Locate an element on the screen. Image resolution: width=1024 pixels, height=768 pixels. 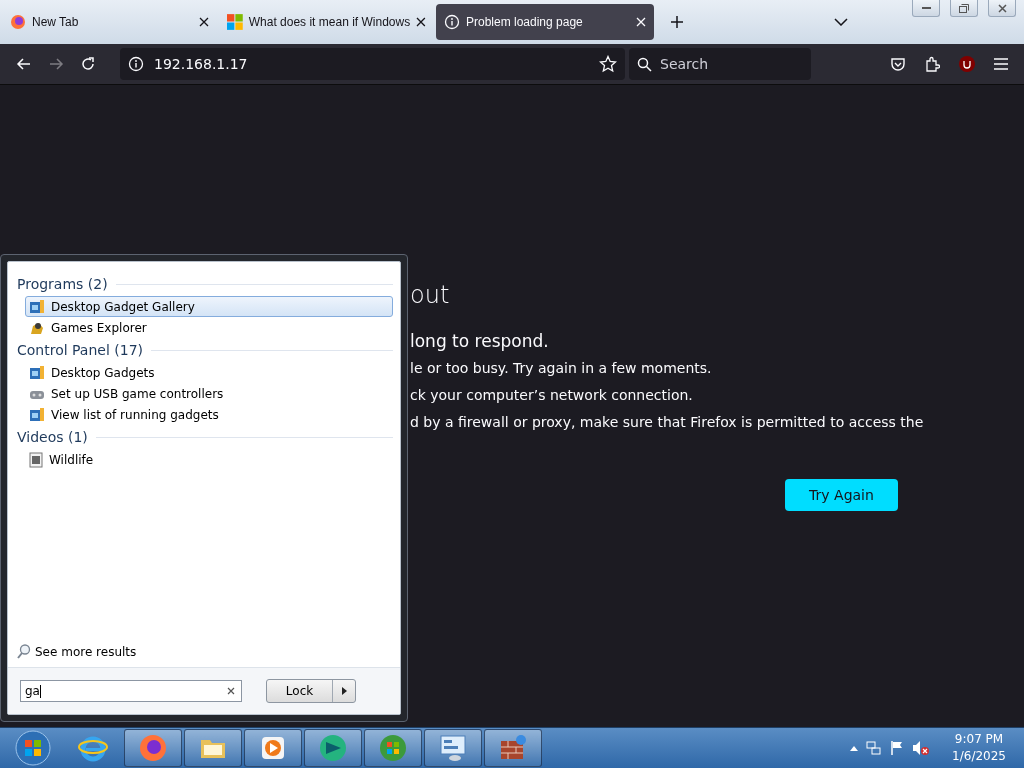
browser-tab: What does it mean if Windows is located at coordinates (326, 22).